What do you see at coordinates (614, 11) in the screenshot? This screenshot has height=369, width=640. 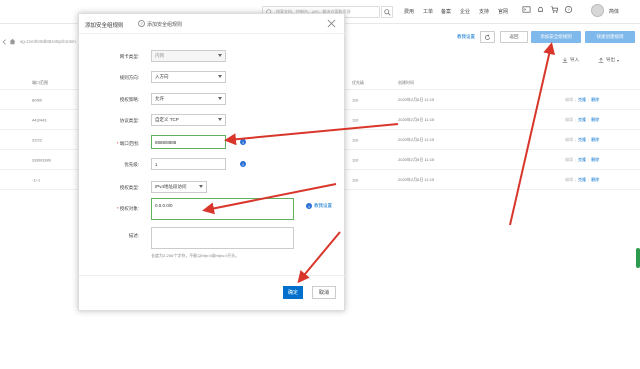 I see `language-switch: 简体` at bounding box center [614, 11].